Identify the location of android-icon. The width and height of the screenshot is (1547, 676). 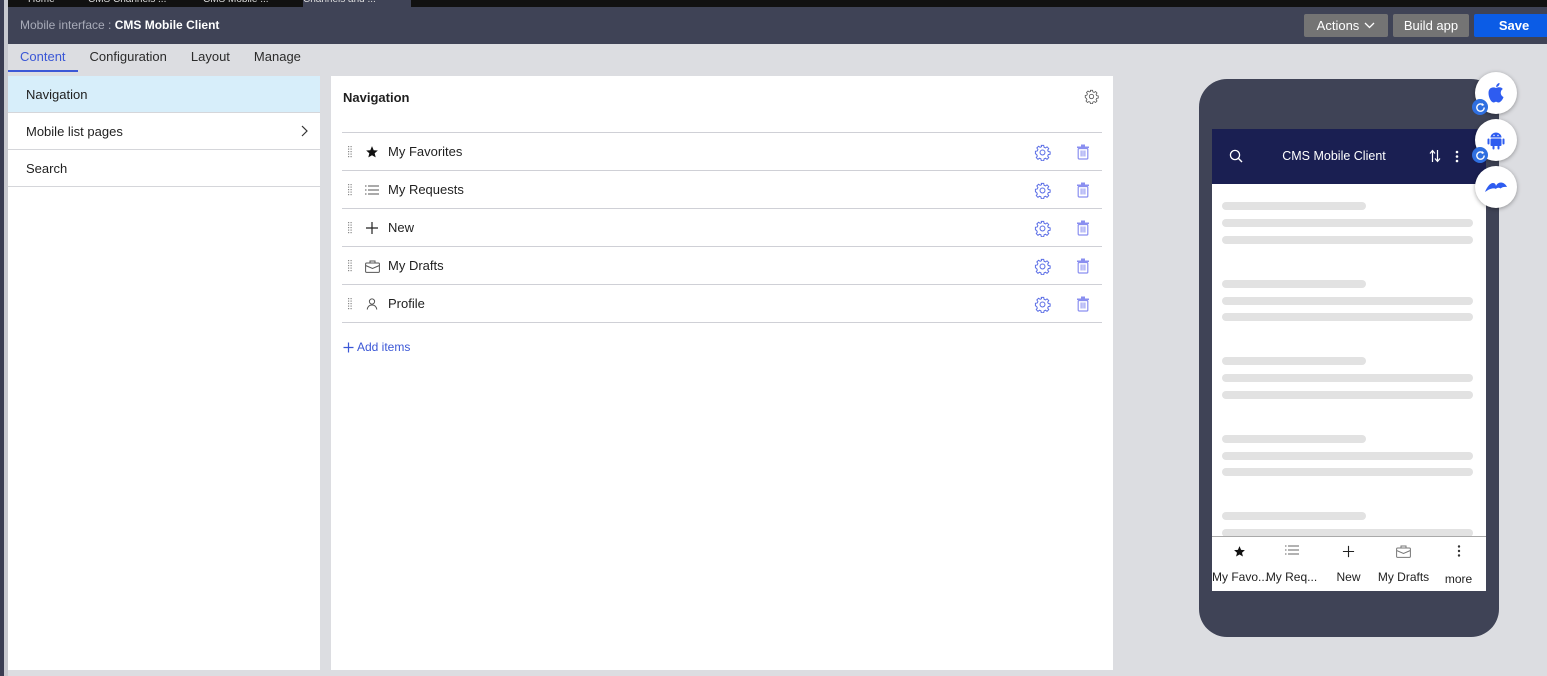
(1496, 141).